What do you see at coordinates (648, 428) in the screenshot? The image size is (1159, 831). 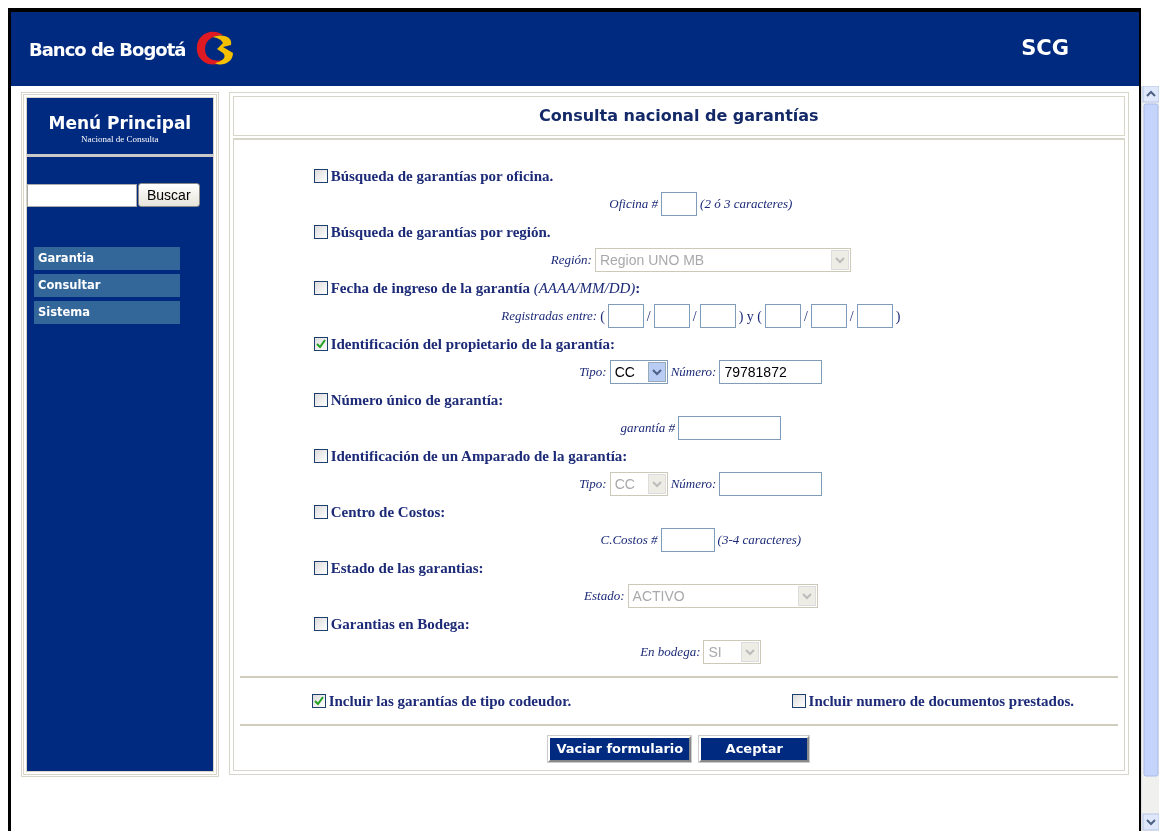 I see `field-label: garantía #` at bounding box center [648, 428].